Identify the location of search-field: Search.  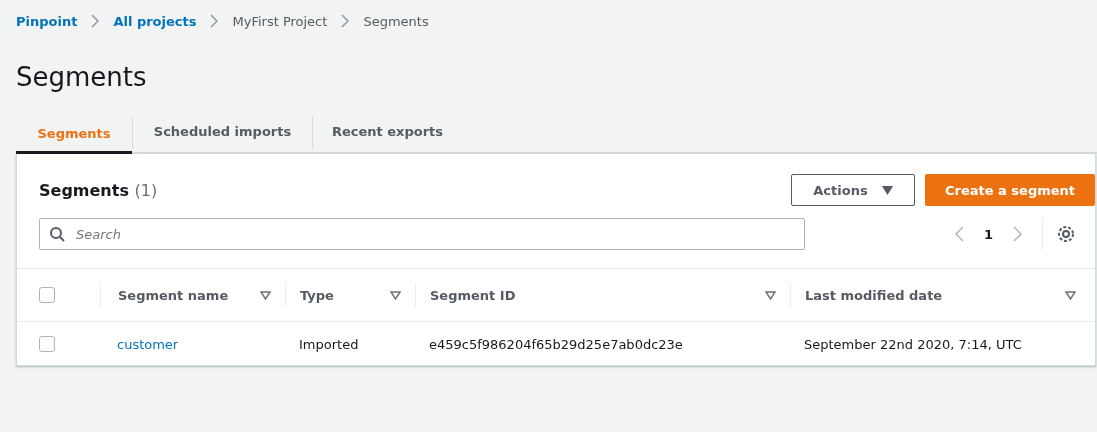
(422, 234).